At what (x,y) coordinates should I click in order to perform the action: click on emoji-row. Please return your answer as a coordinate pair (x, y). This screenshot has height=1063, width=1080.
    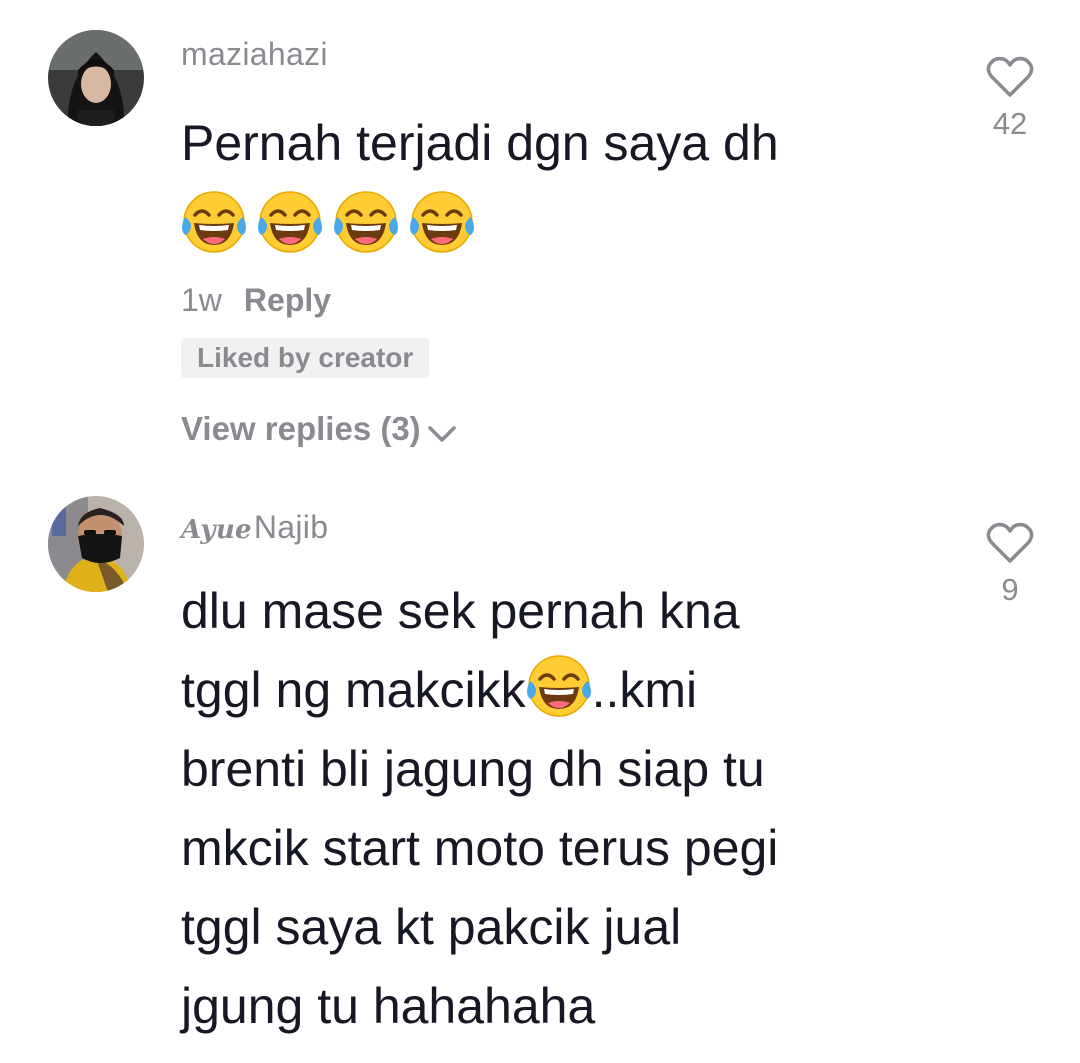
    Looking at the image, I should click on (333, 222).